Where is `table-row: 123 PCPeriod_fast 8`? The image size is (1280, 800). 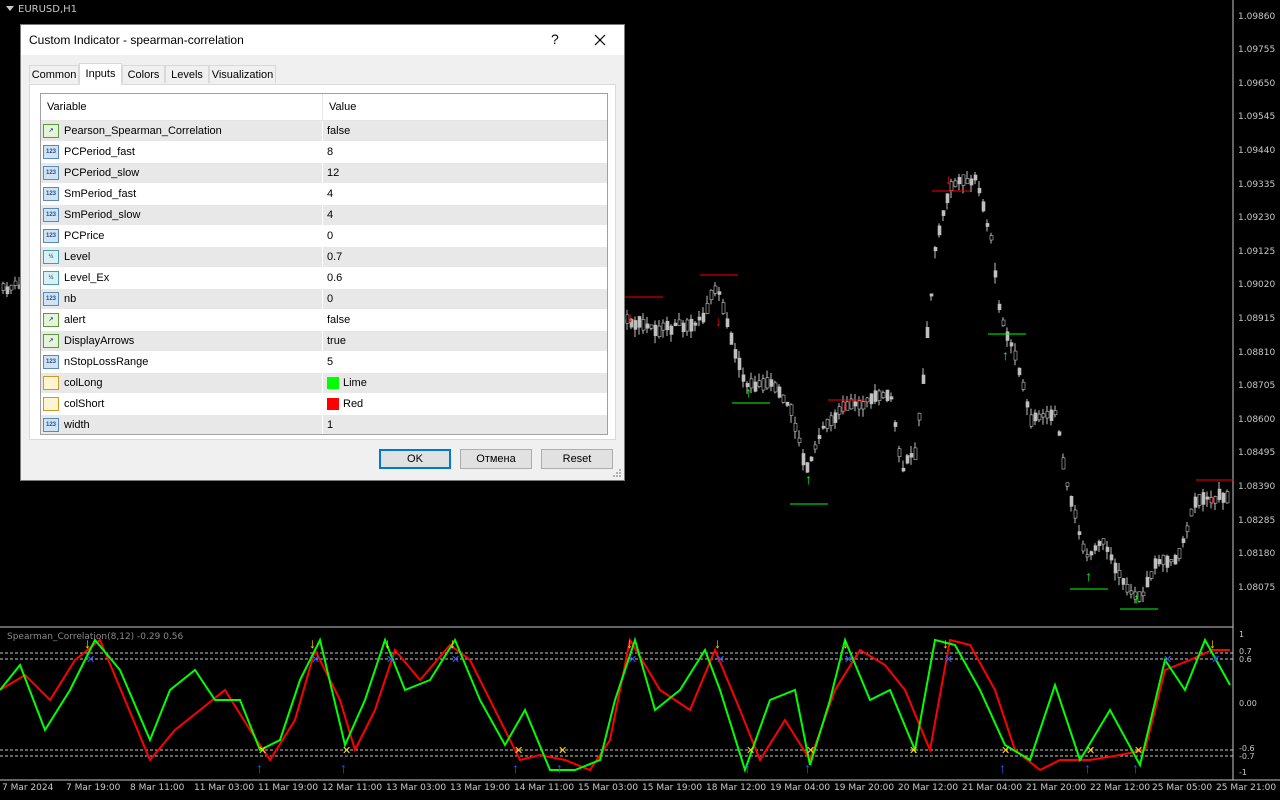
table-row: 123 PCPeriod_fast 8 is located at coordinates (324, 152).